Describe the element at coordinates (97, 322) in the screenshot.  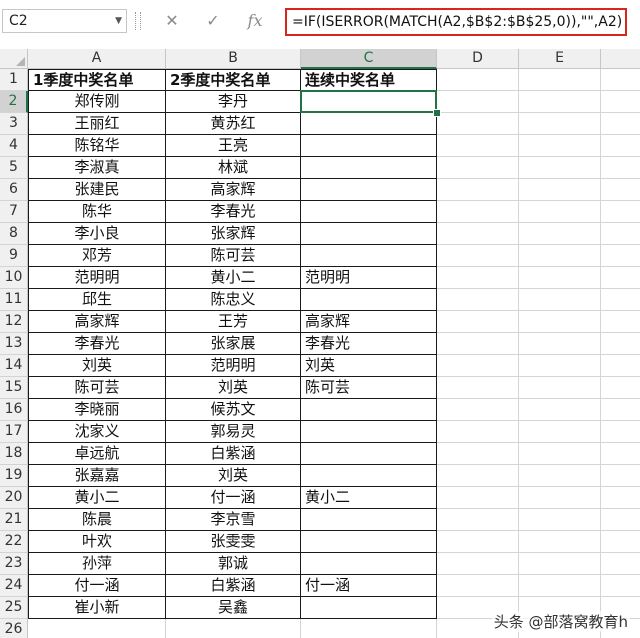
I see `table-cell: 高家辉` at that location.